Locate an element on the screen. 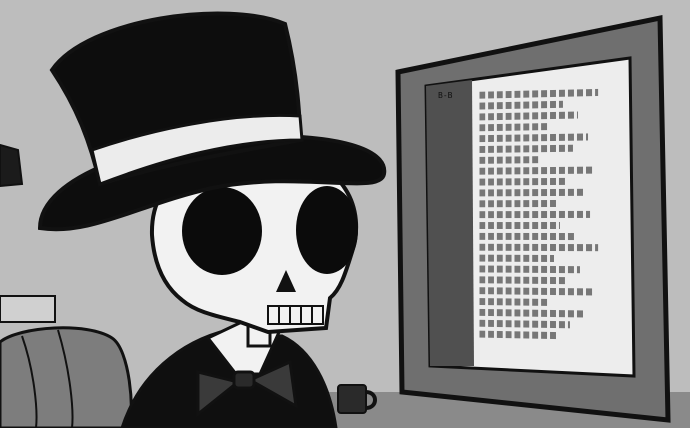  left-eye-socket is located at coordinates (222, 231).